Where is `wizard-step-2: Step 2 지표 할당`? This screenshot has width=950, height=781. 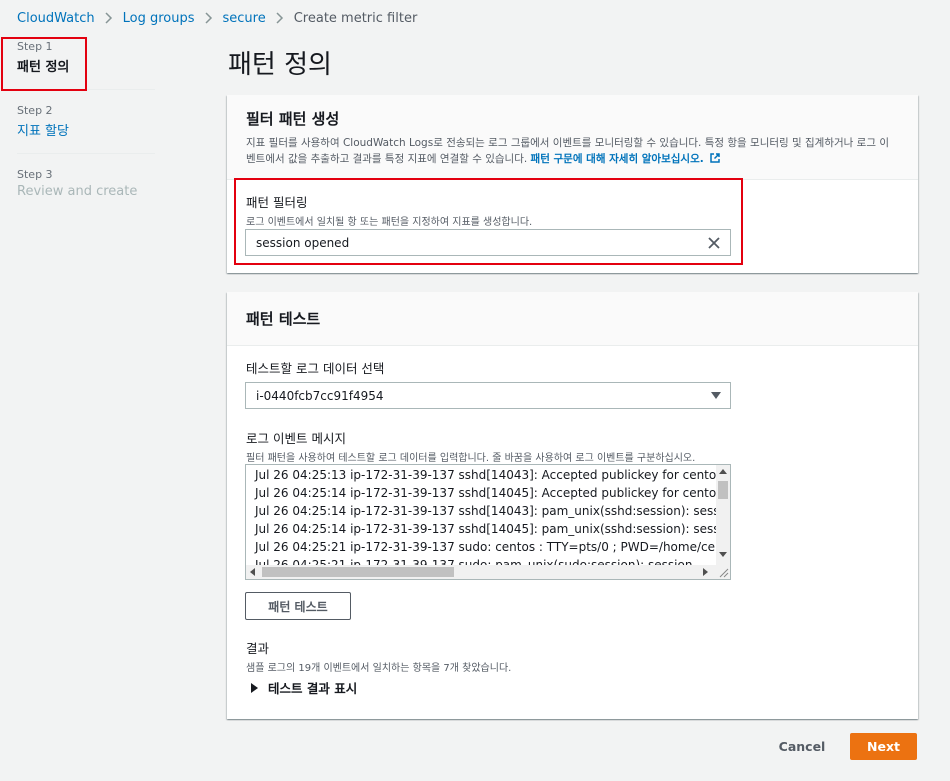
wizard-step-2: Step 2 지표 할당 is located at coordinates (86, 129).